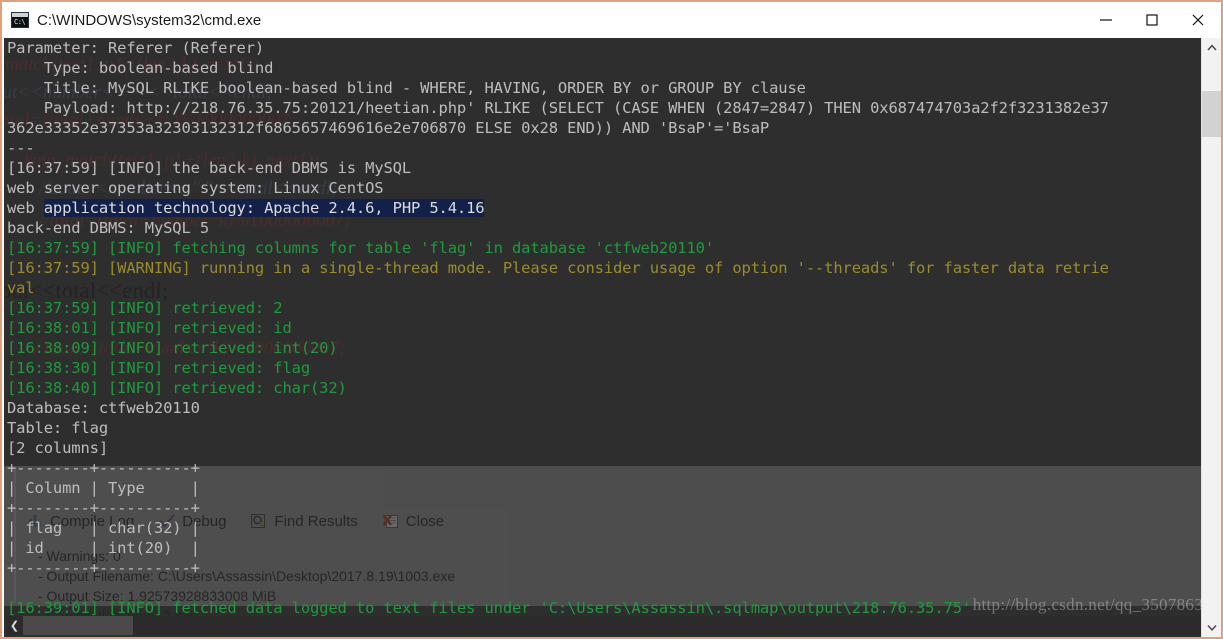 The height and width of the screenshot is (639, 1223). I want to click on cmd-prompt-icon: C:\, so click(20, 20).